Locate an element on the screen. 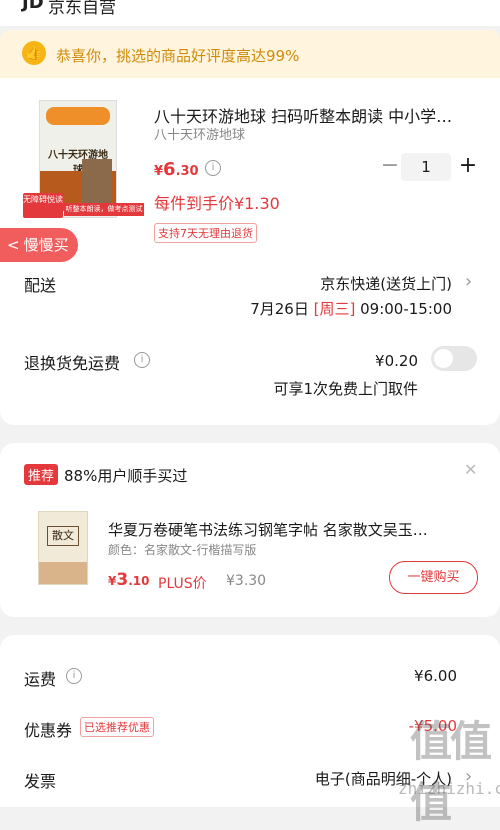 This screenshot has width=500, height=830. price-dec: .30 is located at coordinates (187, 171).